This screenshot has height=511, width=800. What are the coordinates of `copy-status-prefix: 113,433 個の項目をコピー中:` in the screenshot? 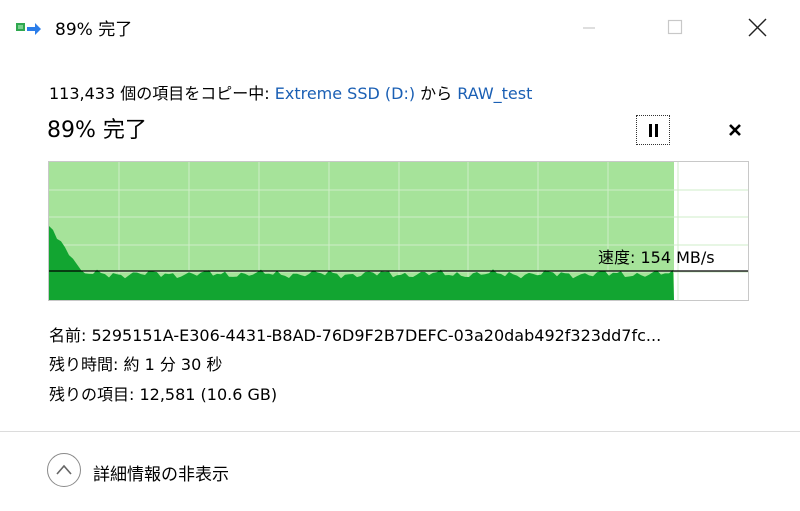 It's located at (162, 93).